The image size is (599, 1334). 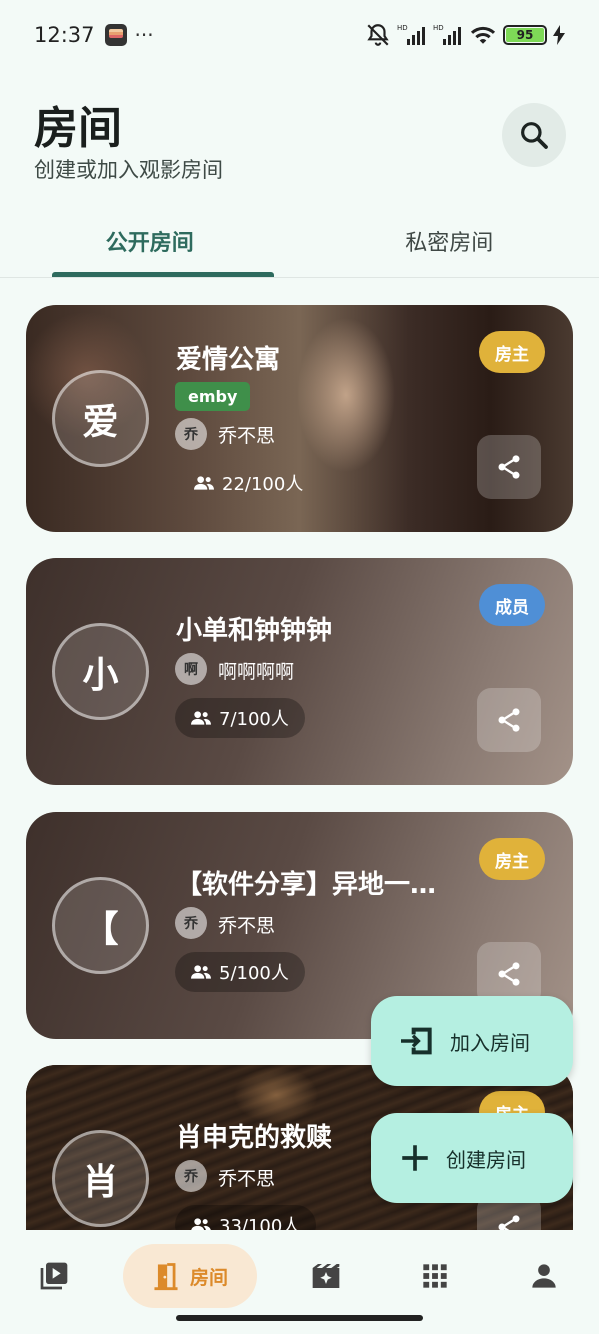 I want to click on nav-rooms: 房间, so click(x=190, y=1276).